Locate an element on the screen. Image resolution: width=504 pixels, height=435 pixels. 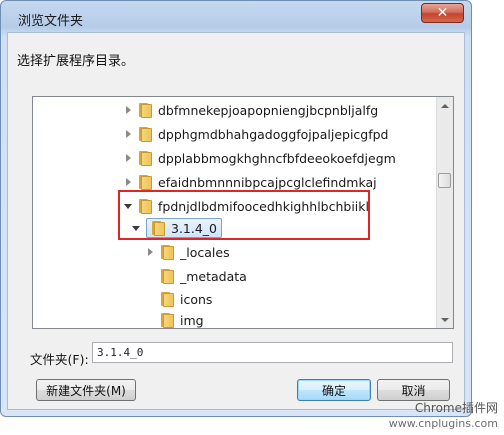
watermark: Chrome插件网 www.cnplugins.com is located at coordinates (443, 416).